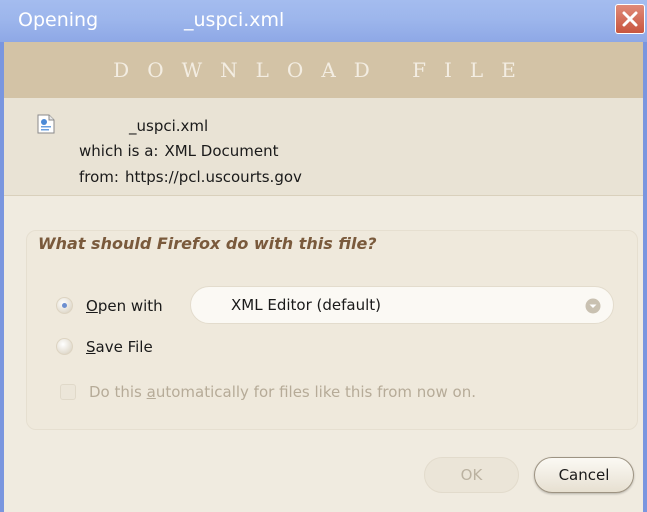  I want to click on file-source-line: from: https://pcl.uscourts.gov, so click(190, 177).